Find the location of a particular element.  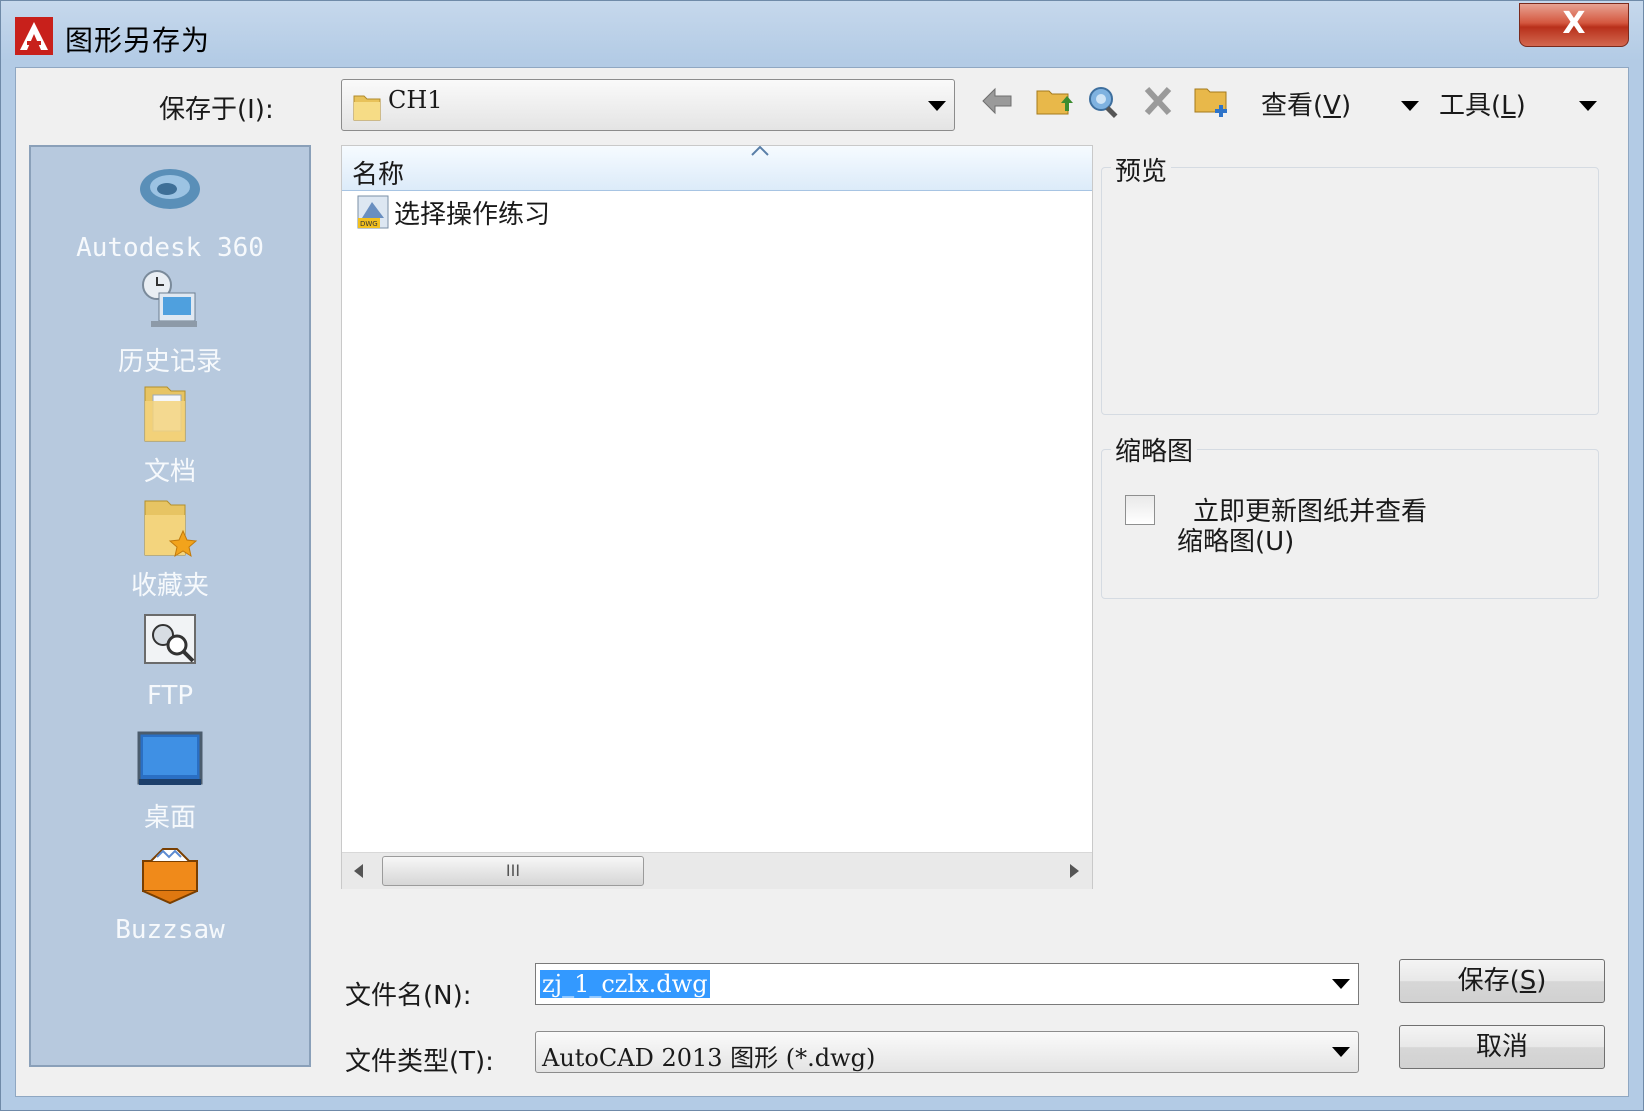

file-name: 选择操作练习 is located at coordinates (472, 215).